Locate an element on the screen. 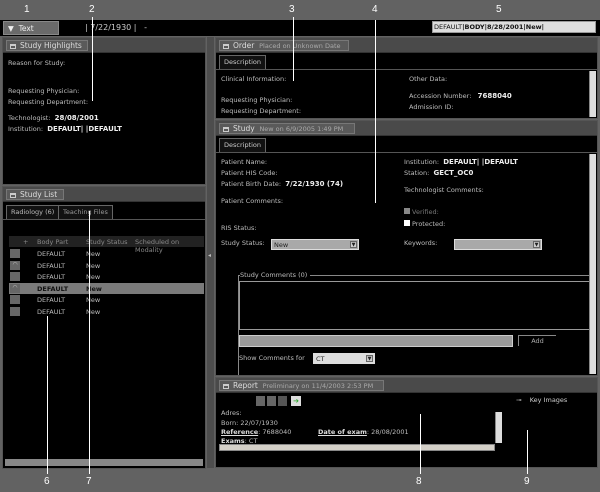 The image size is (600, 492). reference-label: Reference is located at coordinates (240, 432).